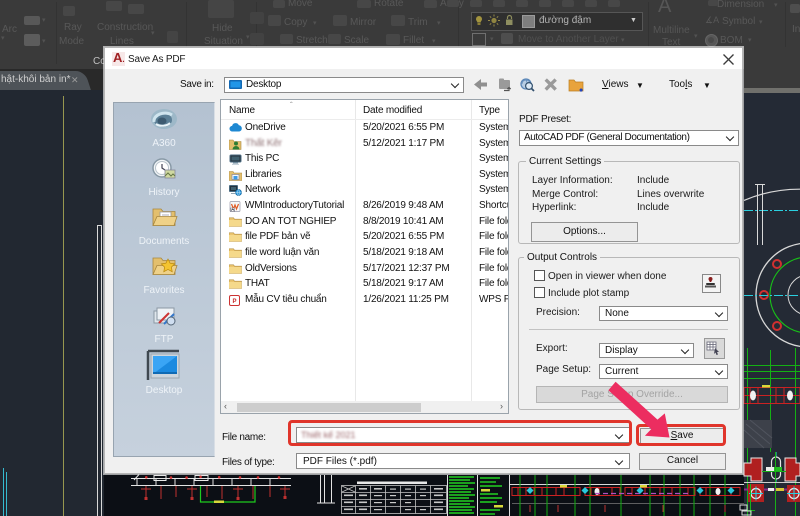 The width and height of the screenshot is (800, 516). I want to click on svg-text: P, so click(234, 302).